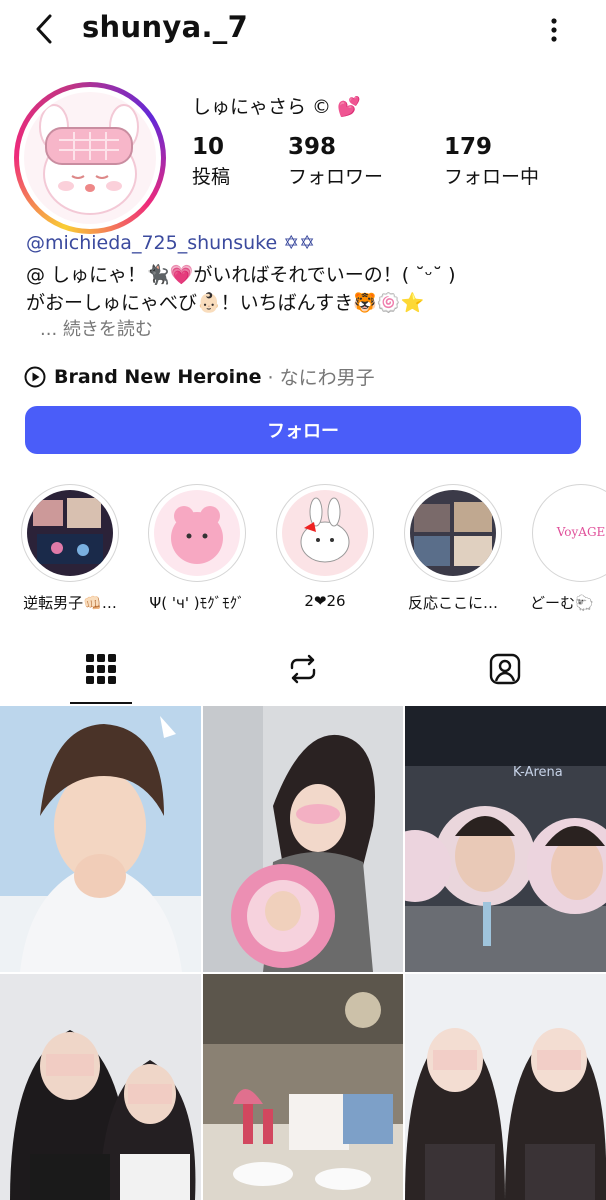 The height and width of the screenshot is (1200, 606). I want to click on followers-count: 398, so click(312, 147).